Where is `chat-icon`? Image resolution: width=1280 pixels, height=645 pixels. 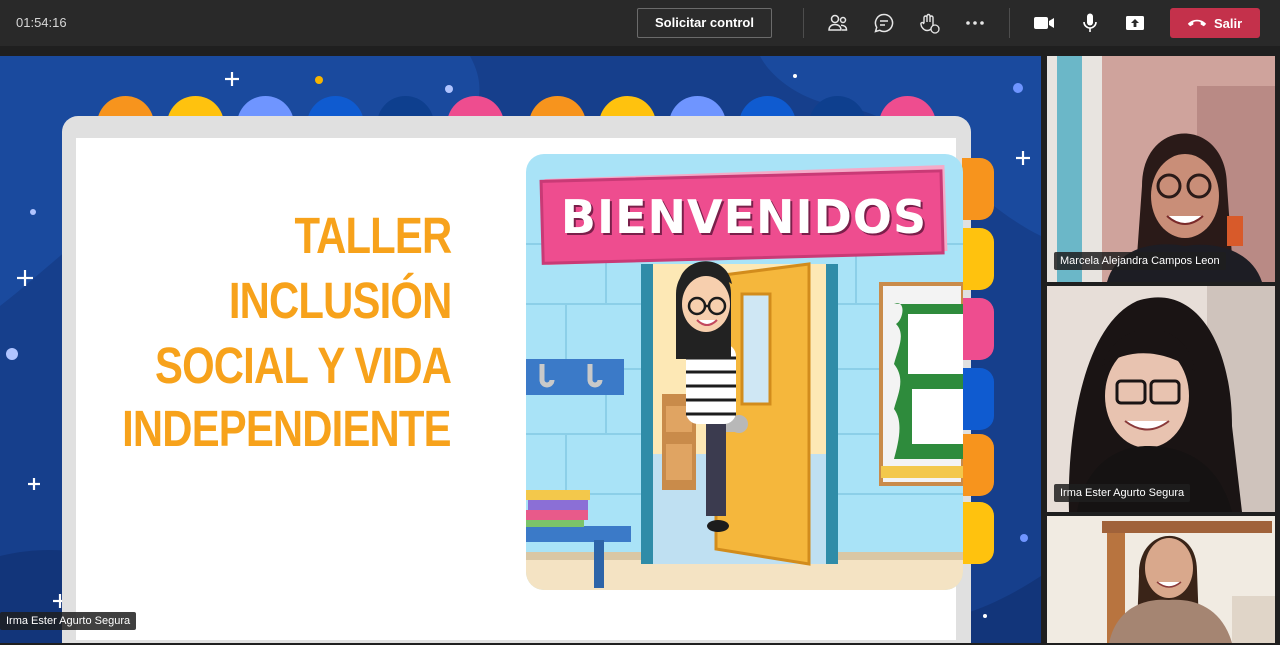
chat-icon is located at coordinates (884, 23).